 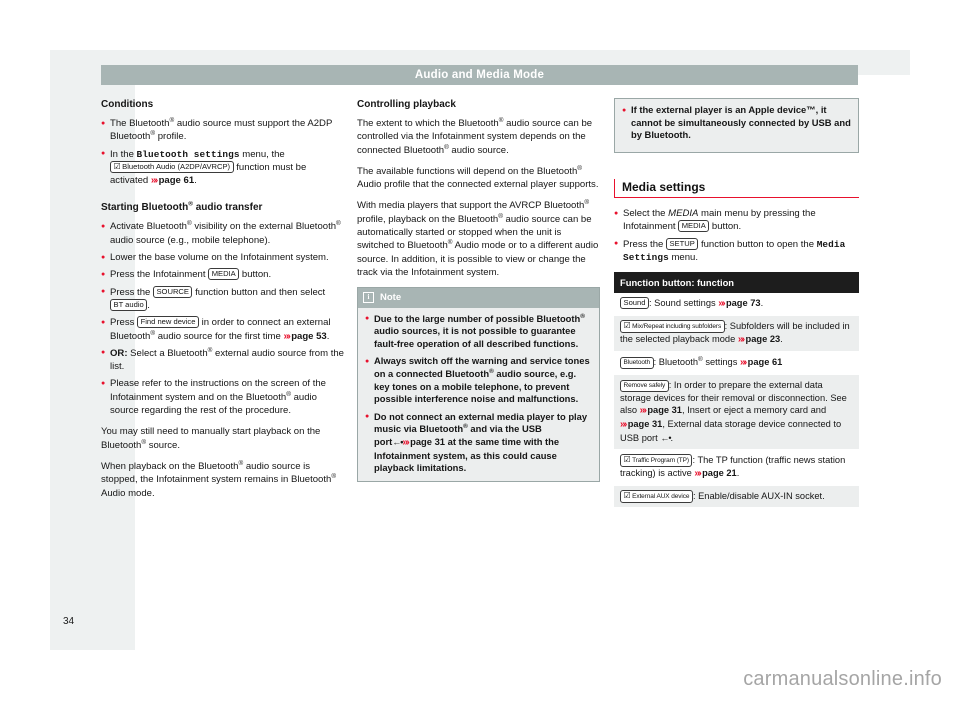 What do you see at coordinates (168, 322) in the screenshot?
I see `key-find-new-device: Find new device` at bounding box center [168, 322].